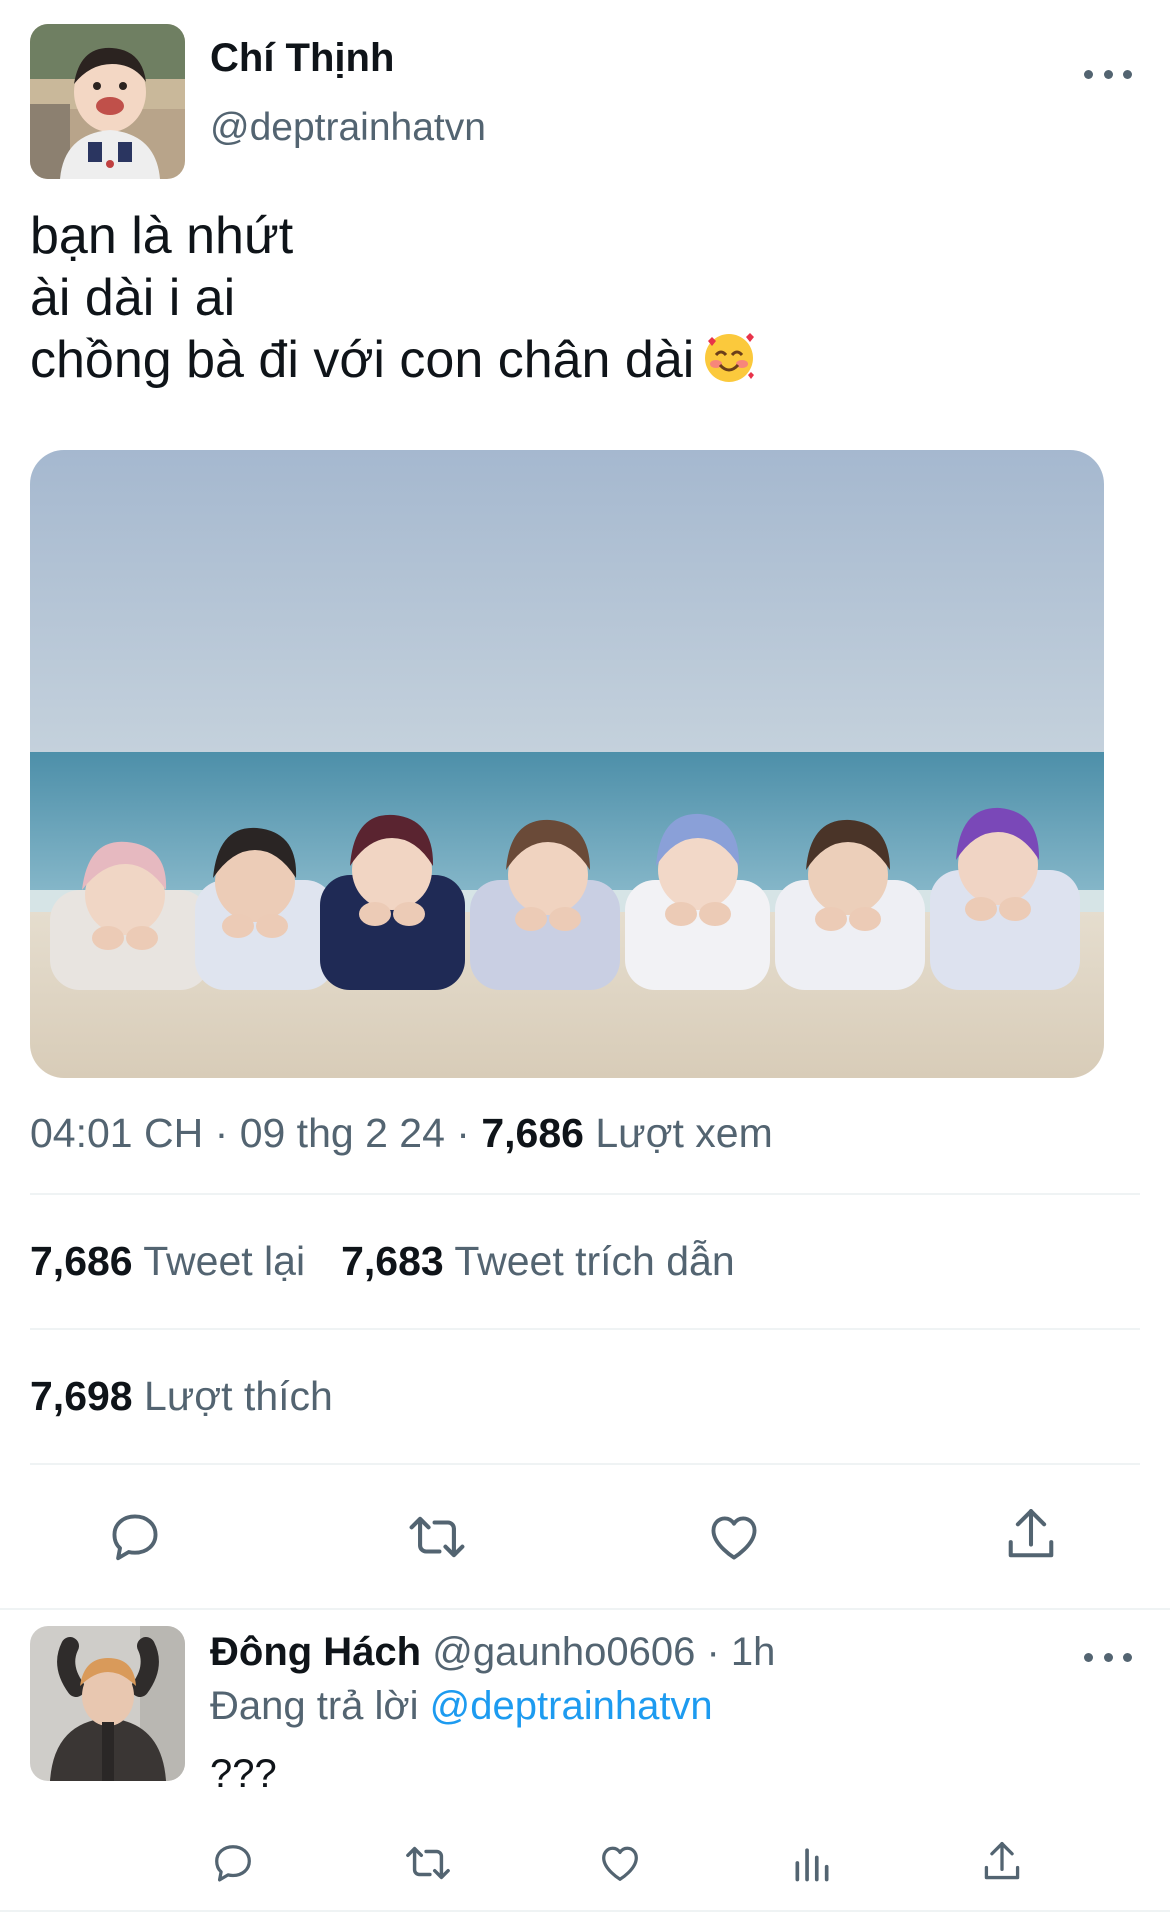 This screenshot has height=1918, width=1170. I want to click on reply-reply-icon, so click(233, 1863).